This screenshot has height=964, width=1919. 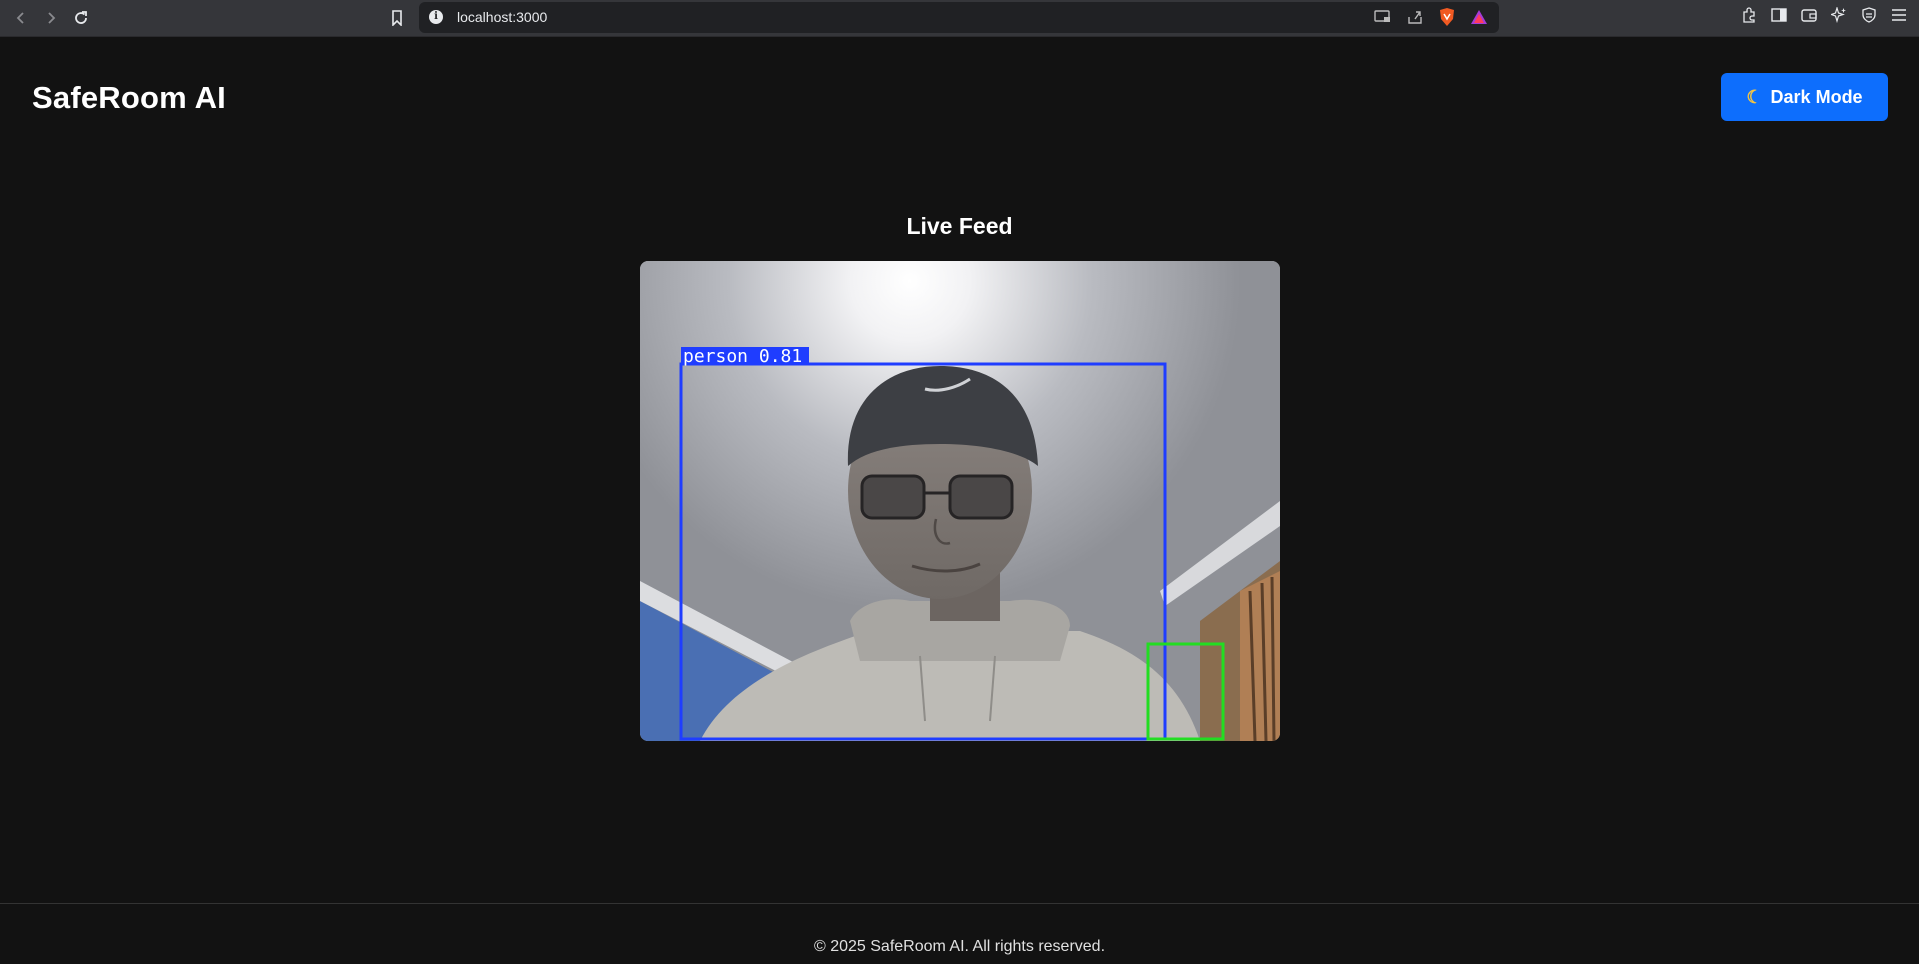 I want to click on app-title: SafeRoom AI, so click(x=129, y=97).